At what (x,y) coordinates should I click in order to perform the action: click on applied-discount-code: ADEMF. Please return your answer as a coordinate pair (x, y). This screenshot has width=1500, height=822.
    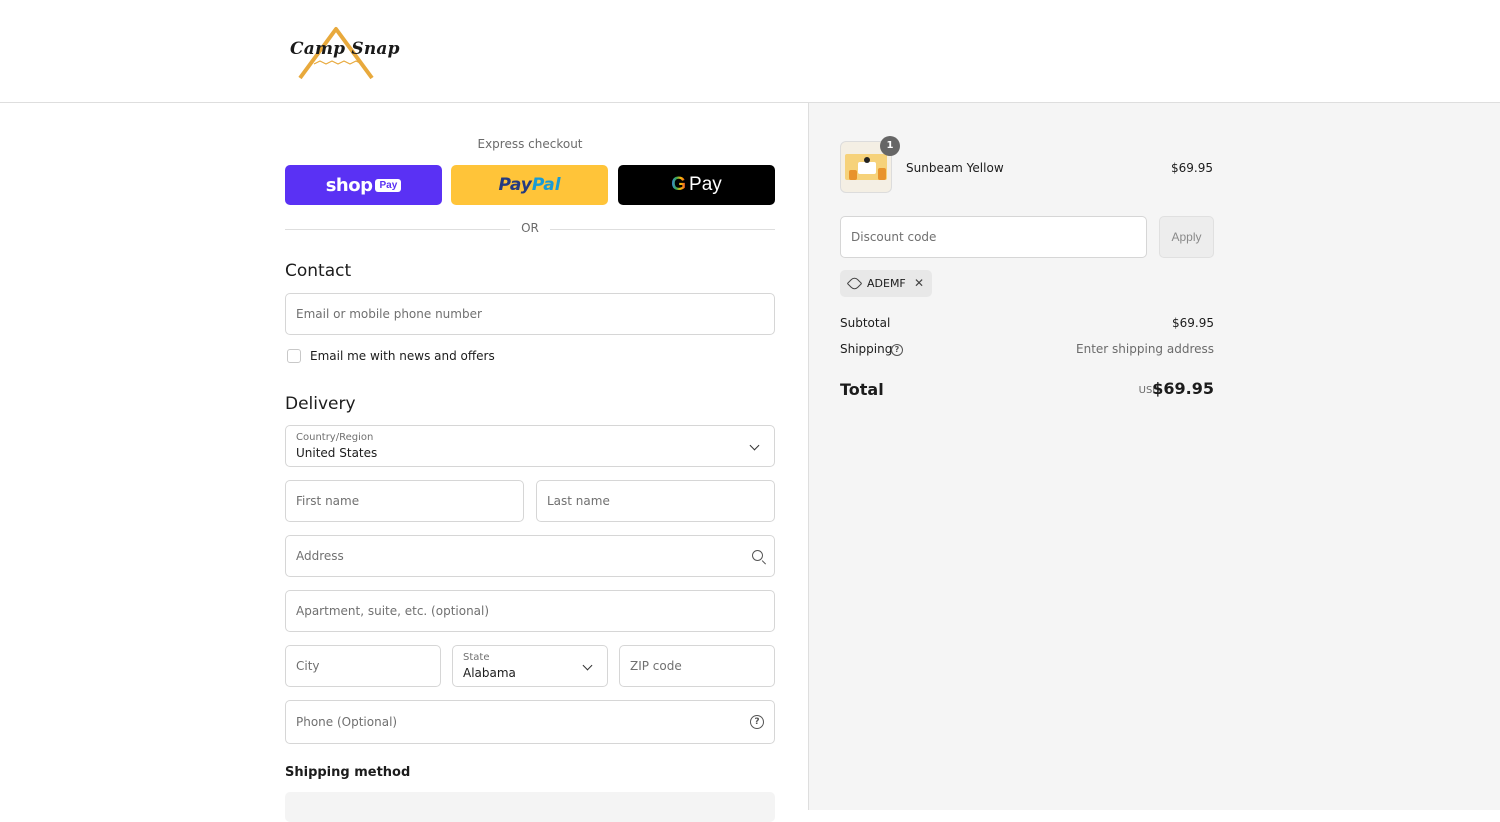
    Looking at the image, I should click on (886, 283).